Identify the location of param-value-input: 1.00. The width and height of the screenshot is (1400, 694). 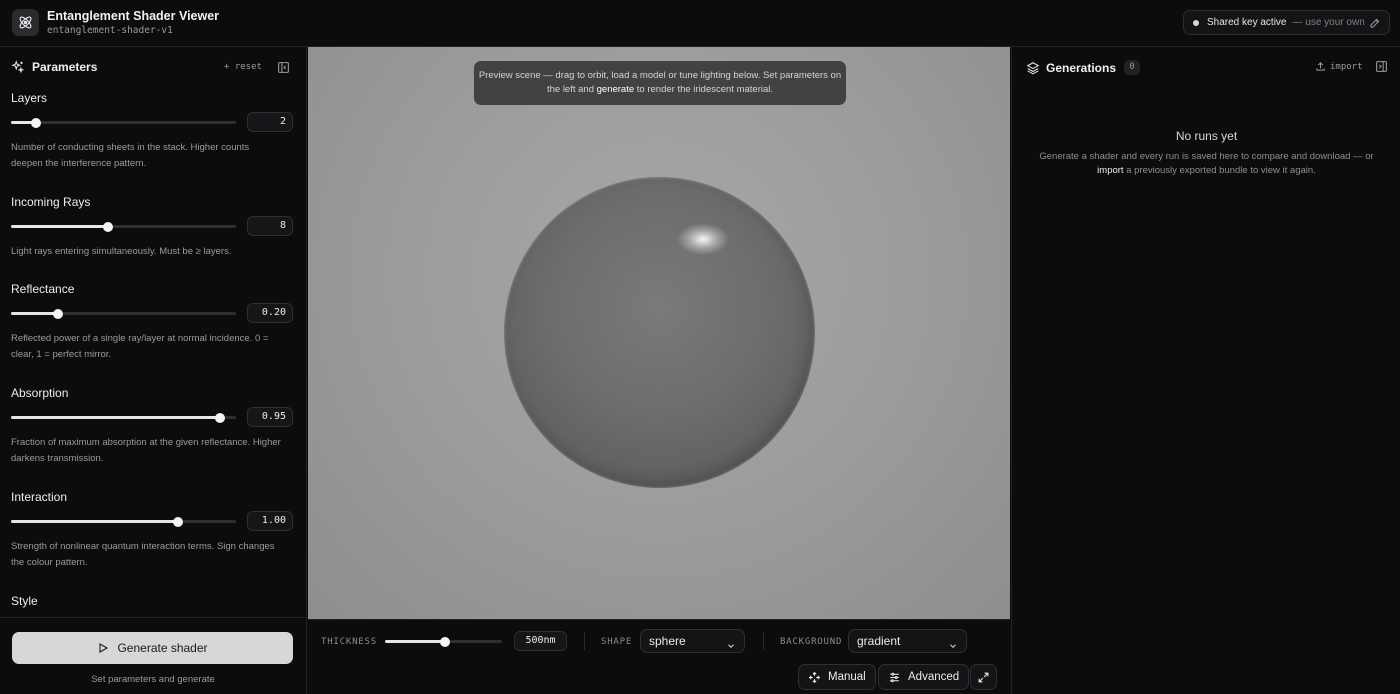
(270, 521).